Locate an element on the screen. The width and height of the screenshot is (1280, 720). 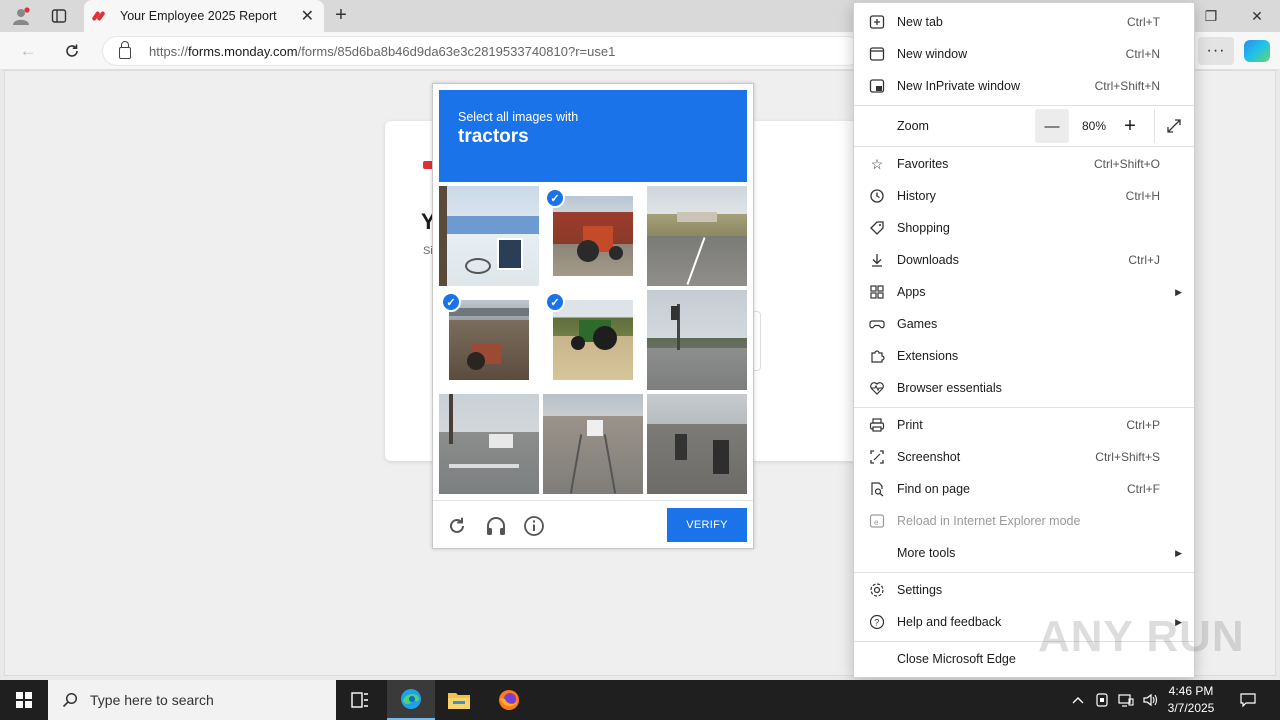
firefox-icon is located at coordinates (509, 700).